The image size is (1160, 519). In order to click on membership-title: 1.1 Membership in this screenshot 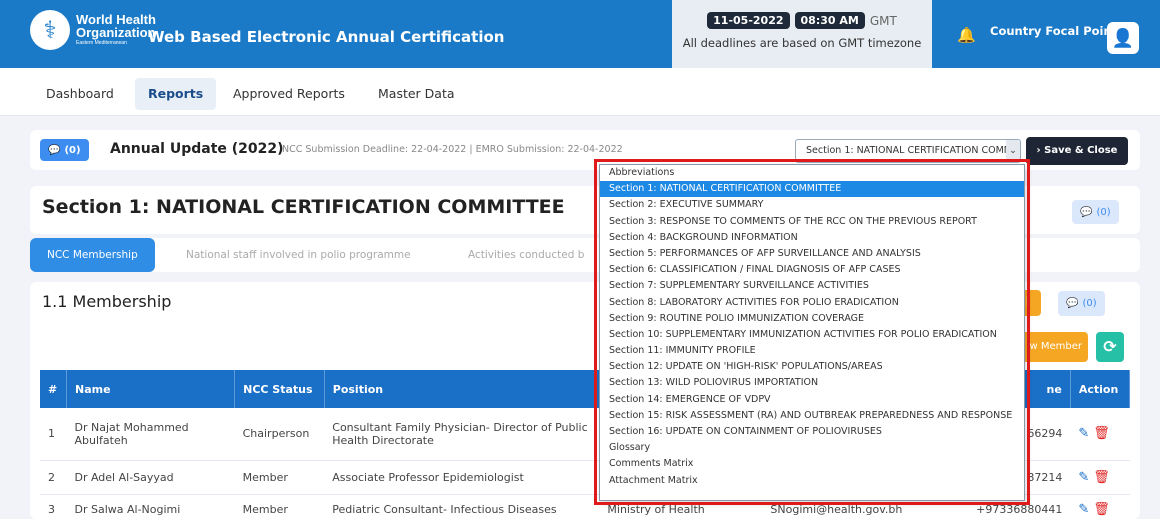, I will do `click(107, 301)`.